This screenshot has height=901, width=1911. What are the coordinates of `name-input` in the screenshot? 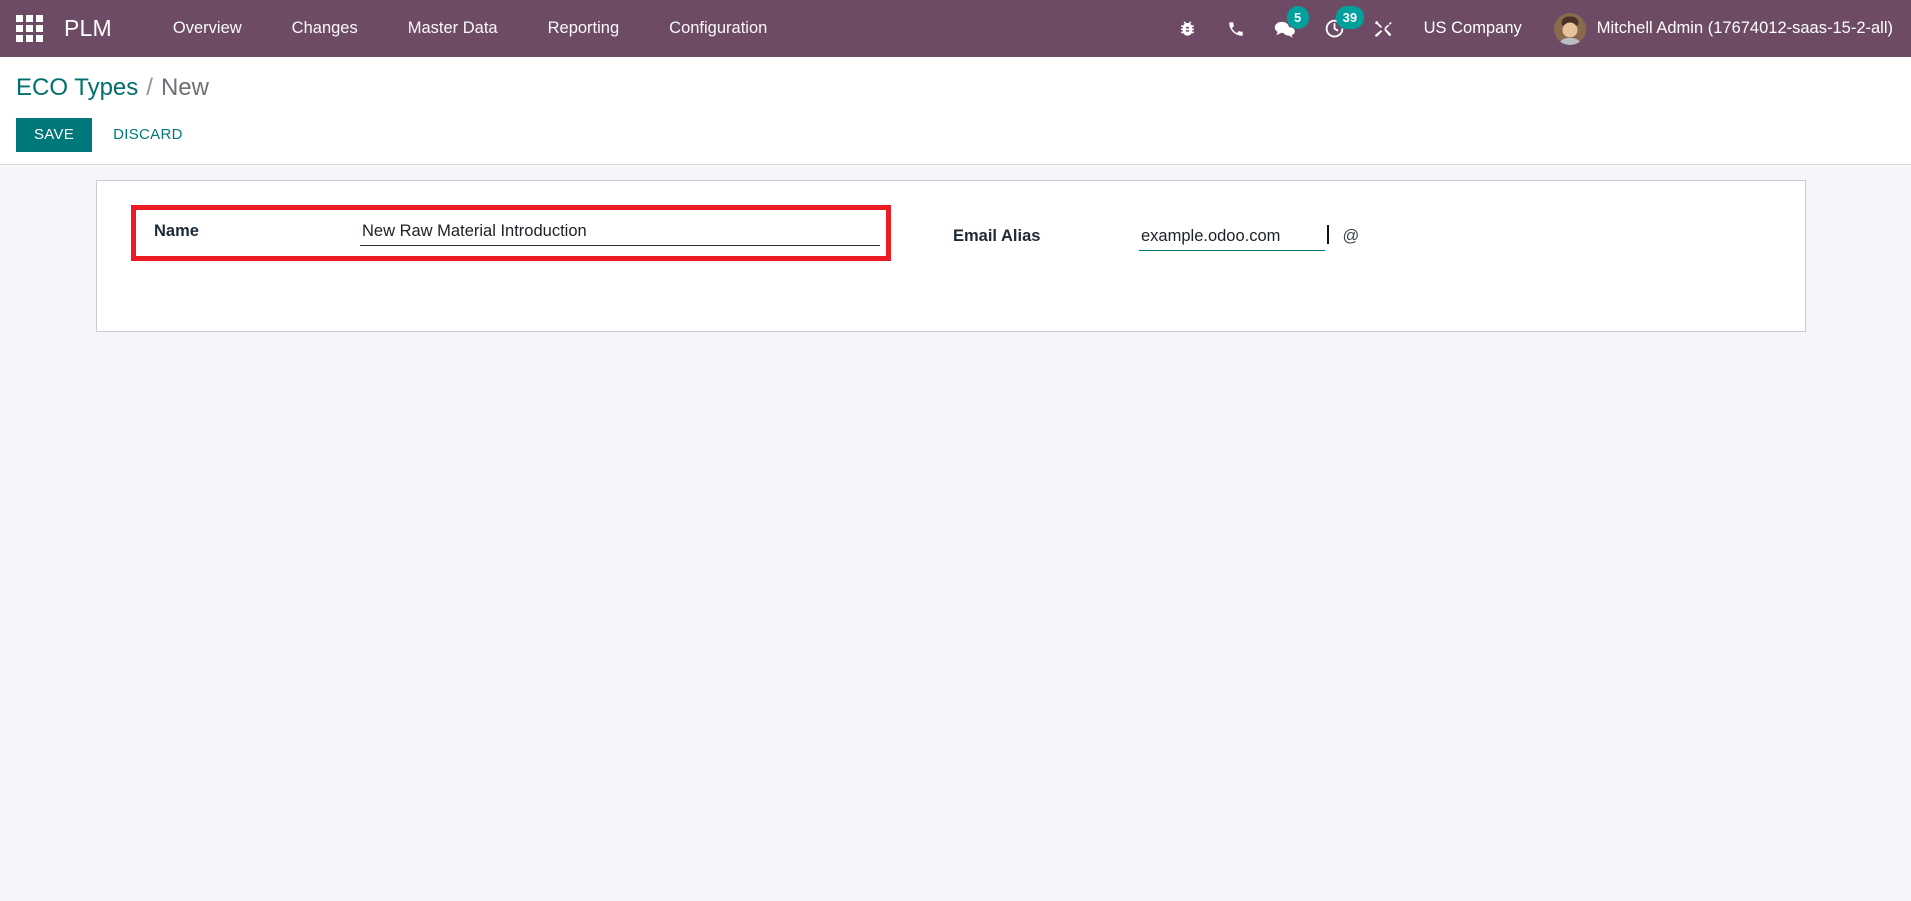 It's located at (620, 234).